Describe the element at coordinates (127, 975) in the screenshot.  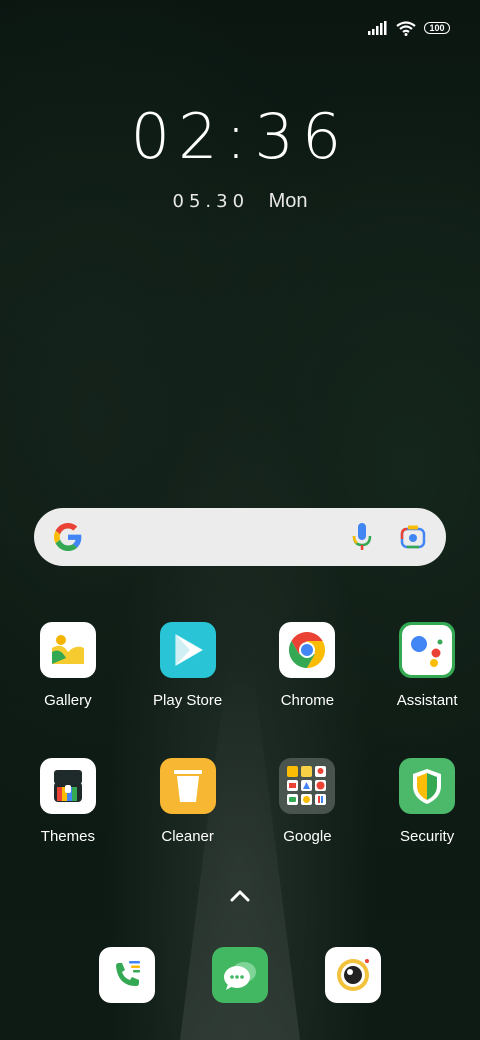
I see `phone-app-icon` at that location.